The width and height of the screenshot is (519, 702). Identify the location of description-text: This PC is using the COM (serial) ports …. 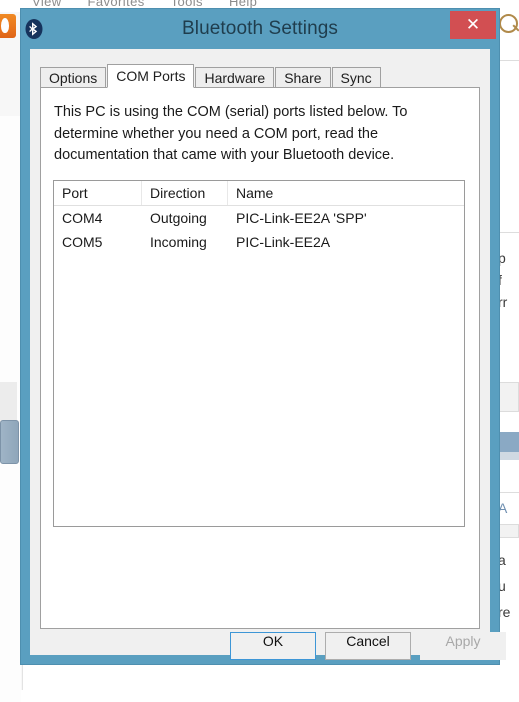
(231, 133).